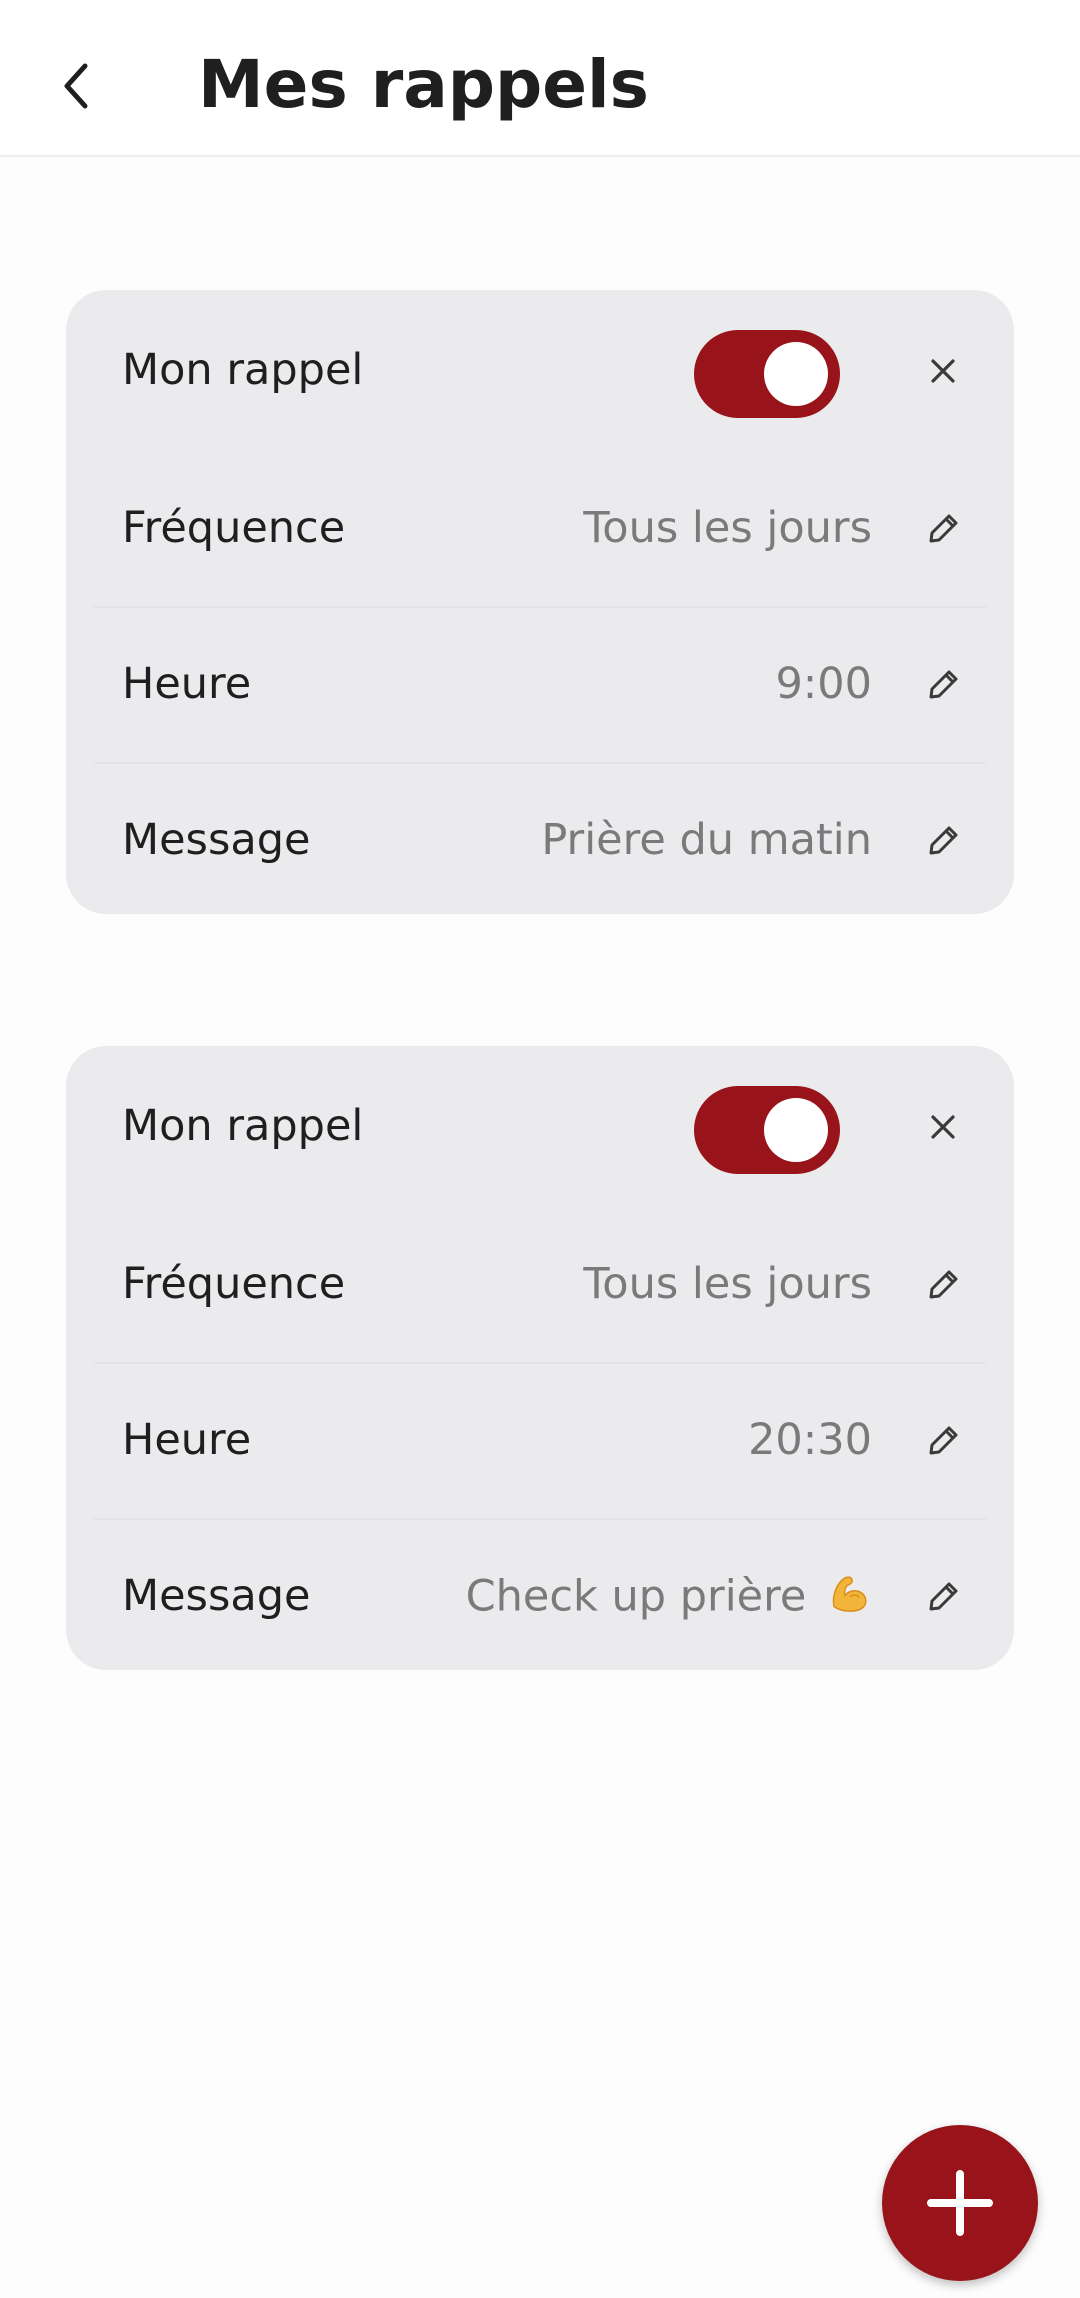 The height and width of the screenshot is (2298, 1080). I want to click on message-row: Message Check up prière, so click(540, 1596).